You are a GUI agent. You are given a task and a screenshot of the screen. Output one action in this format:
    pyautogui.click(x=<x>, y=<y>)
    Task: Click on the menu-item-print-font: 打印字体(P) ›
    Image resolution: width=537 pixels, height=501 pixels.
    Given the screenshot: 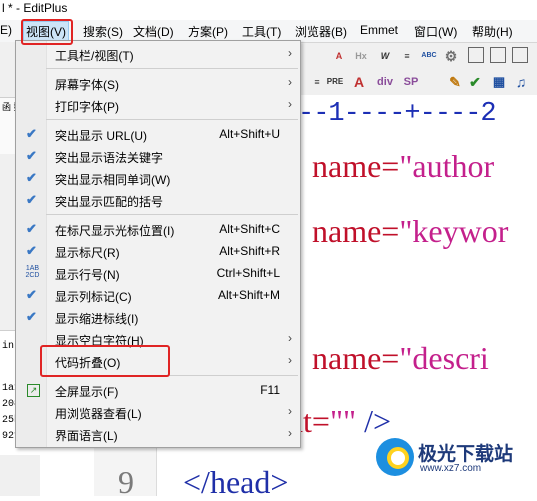 What is the action you would take?
    pyautogui.click(x=158, y=105)
    